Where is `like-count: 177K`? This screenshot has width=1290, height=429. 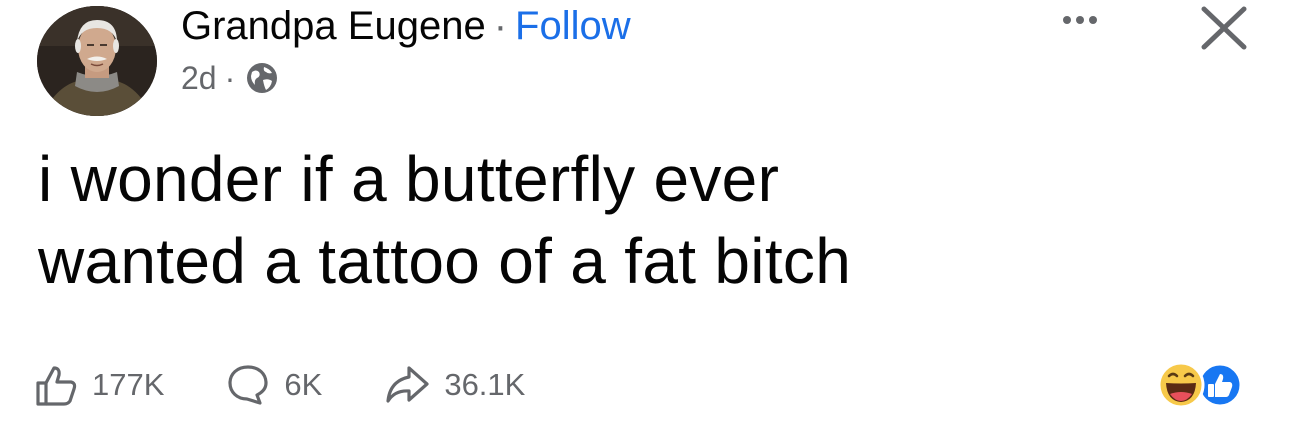 like-count: 177K is located at coordinates (128, 384).